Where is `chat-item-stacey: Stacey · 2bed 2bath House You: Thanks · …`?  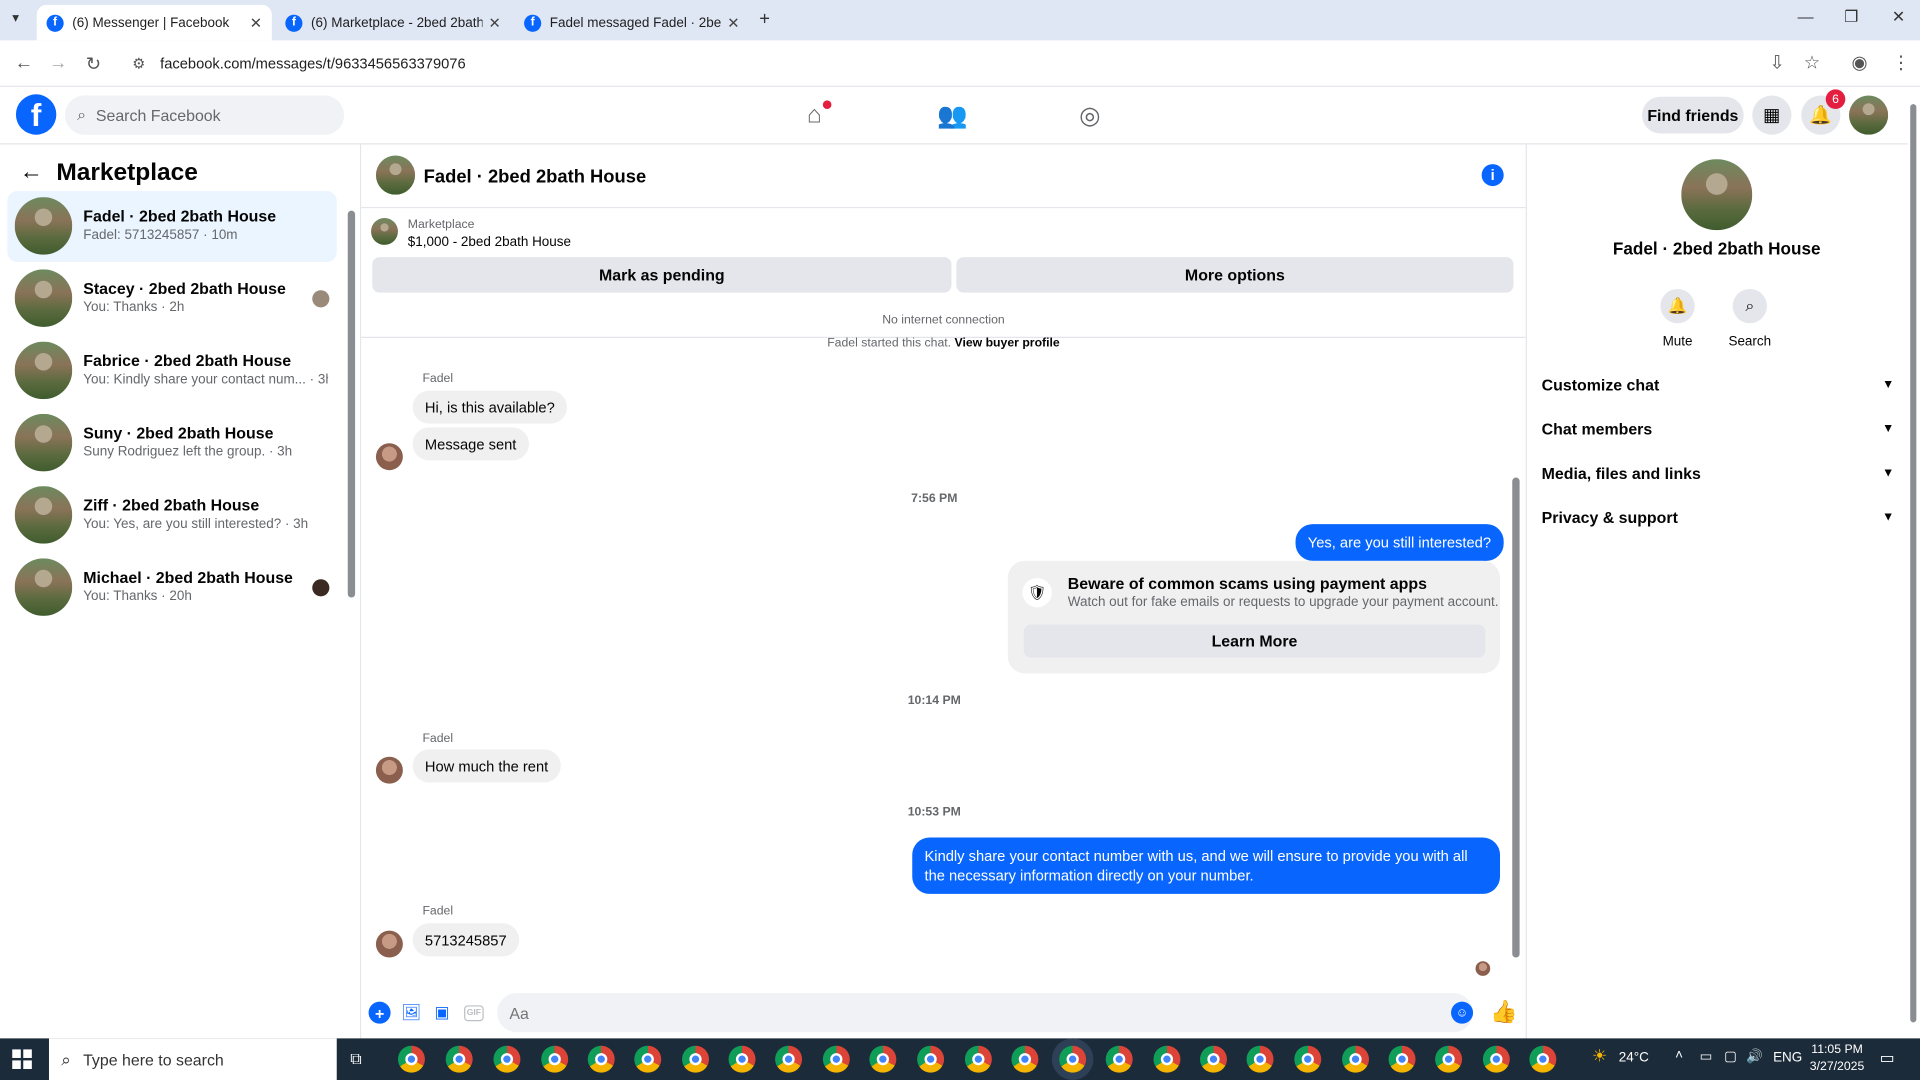 chat-item-stacey: Stacey · 2bed 2bath House You: Thanks · … is located at coordinates (171, 298).